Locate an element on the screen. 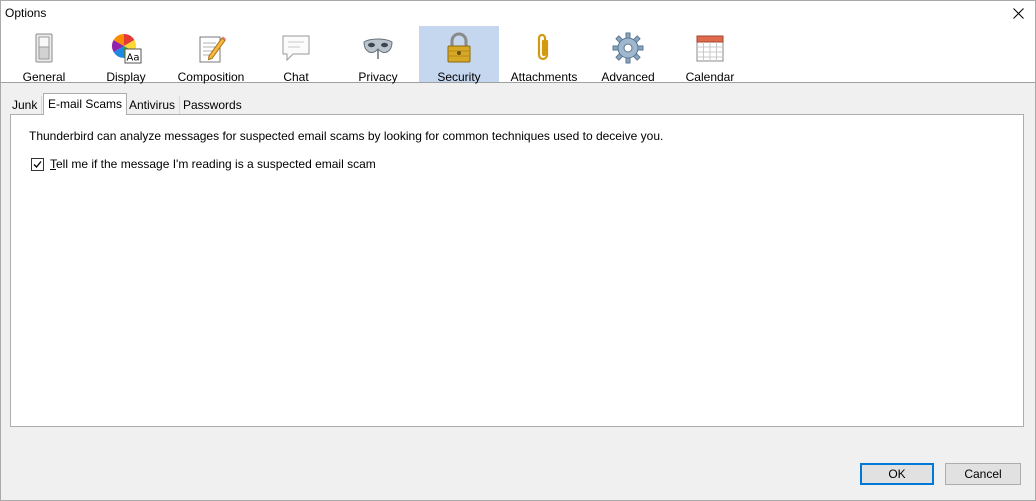 The image size is (1036, 501). close-icon is located at coordinates (1018, 13).